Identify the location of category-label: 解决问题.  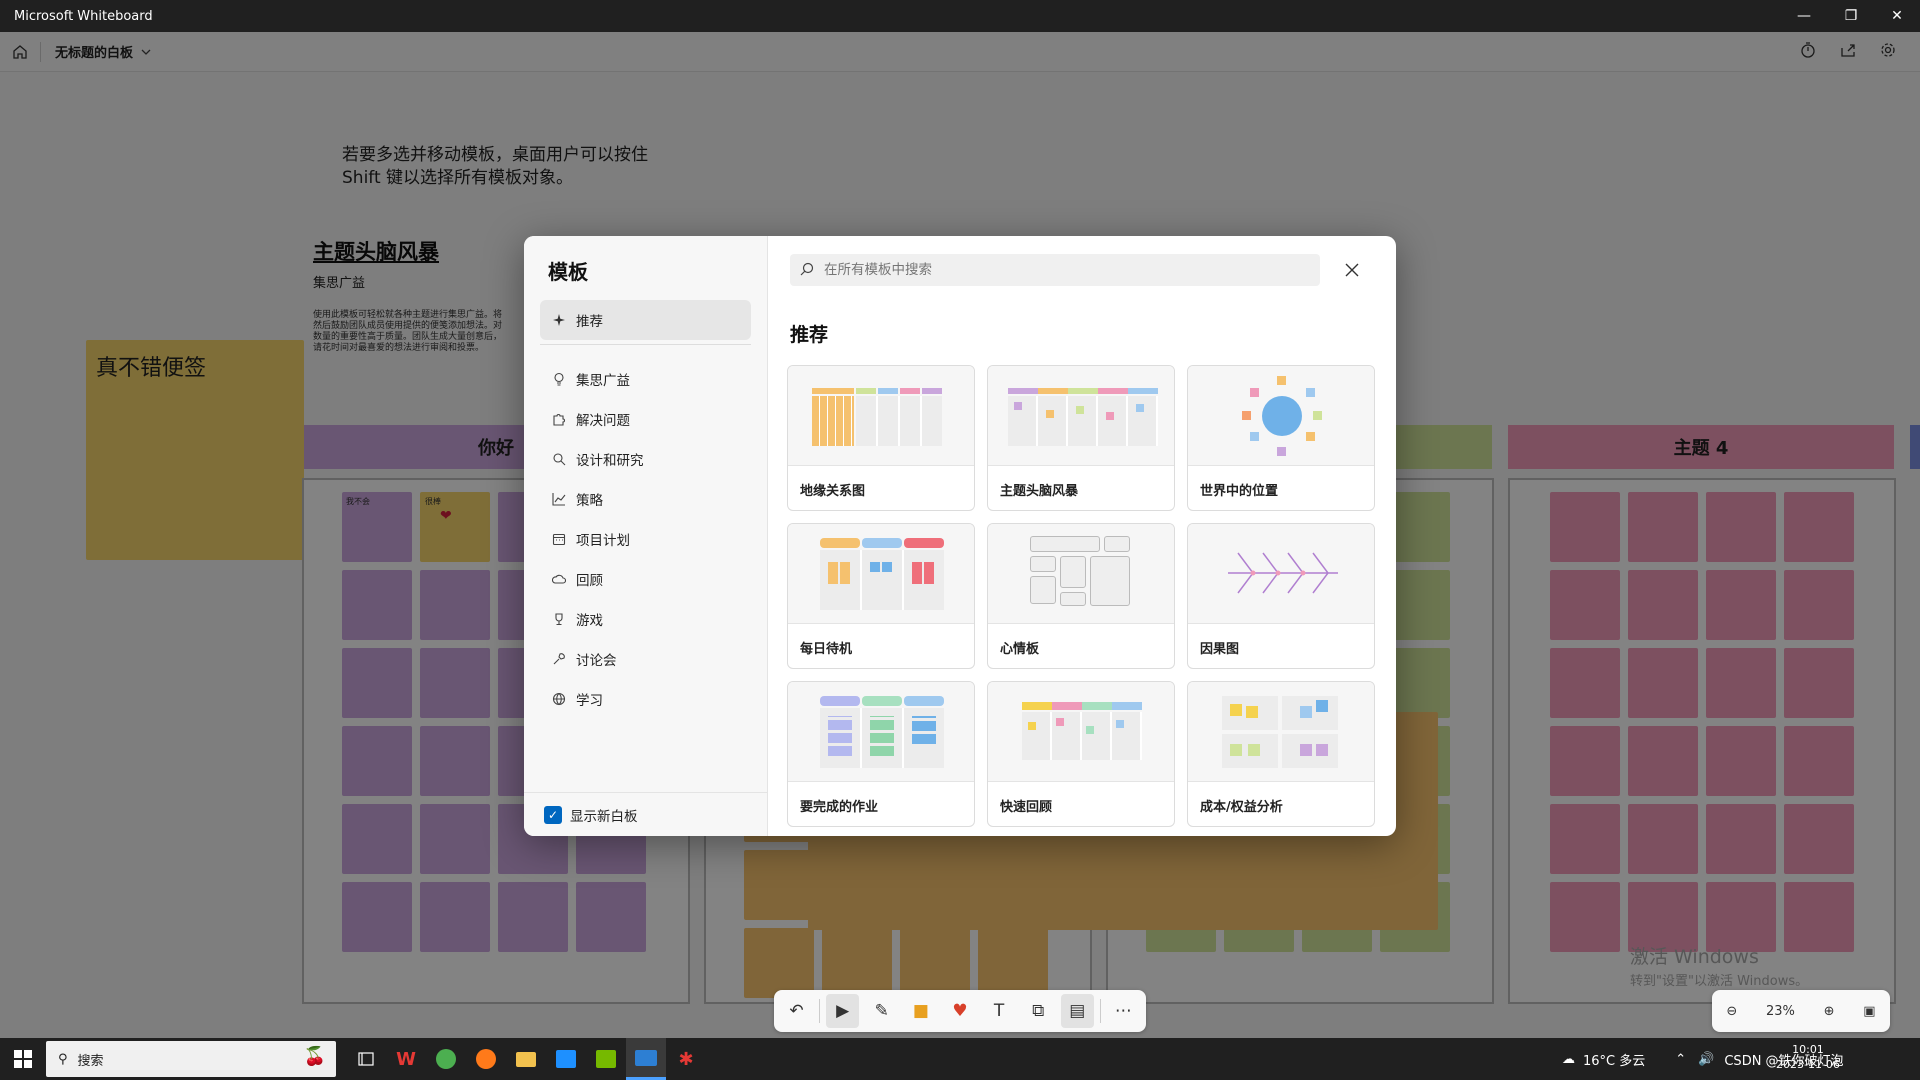
(603, 421).